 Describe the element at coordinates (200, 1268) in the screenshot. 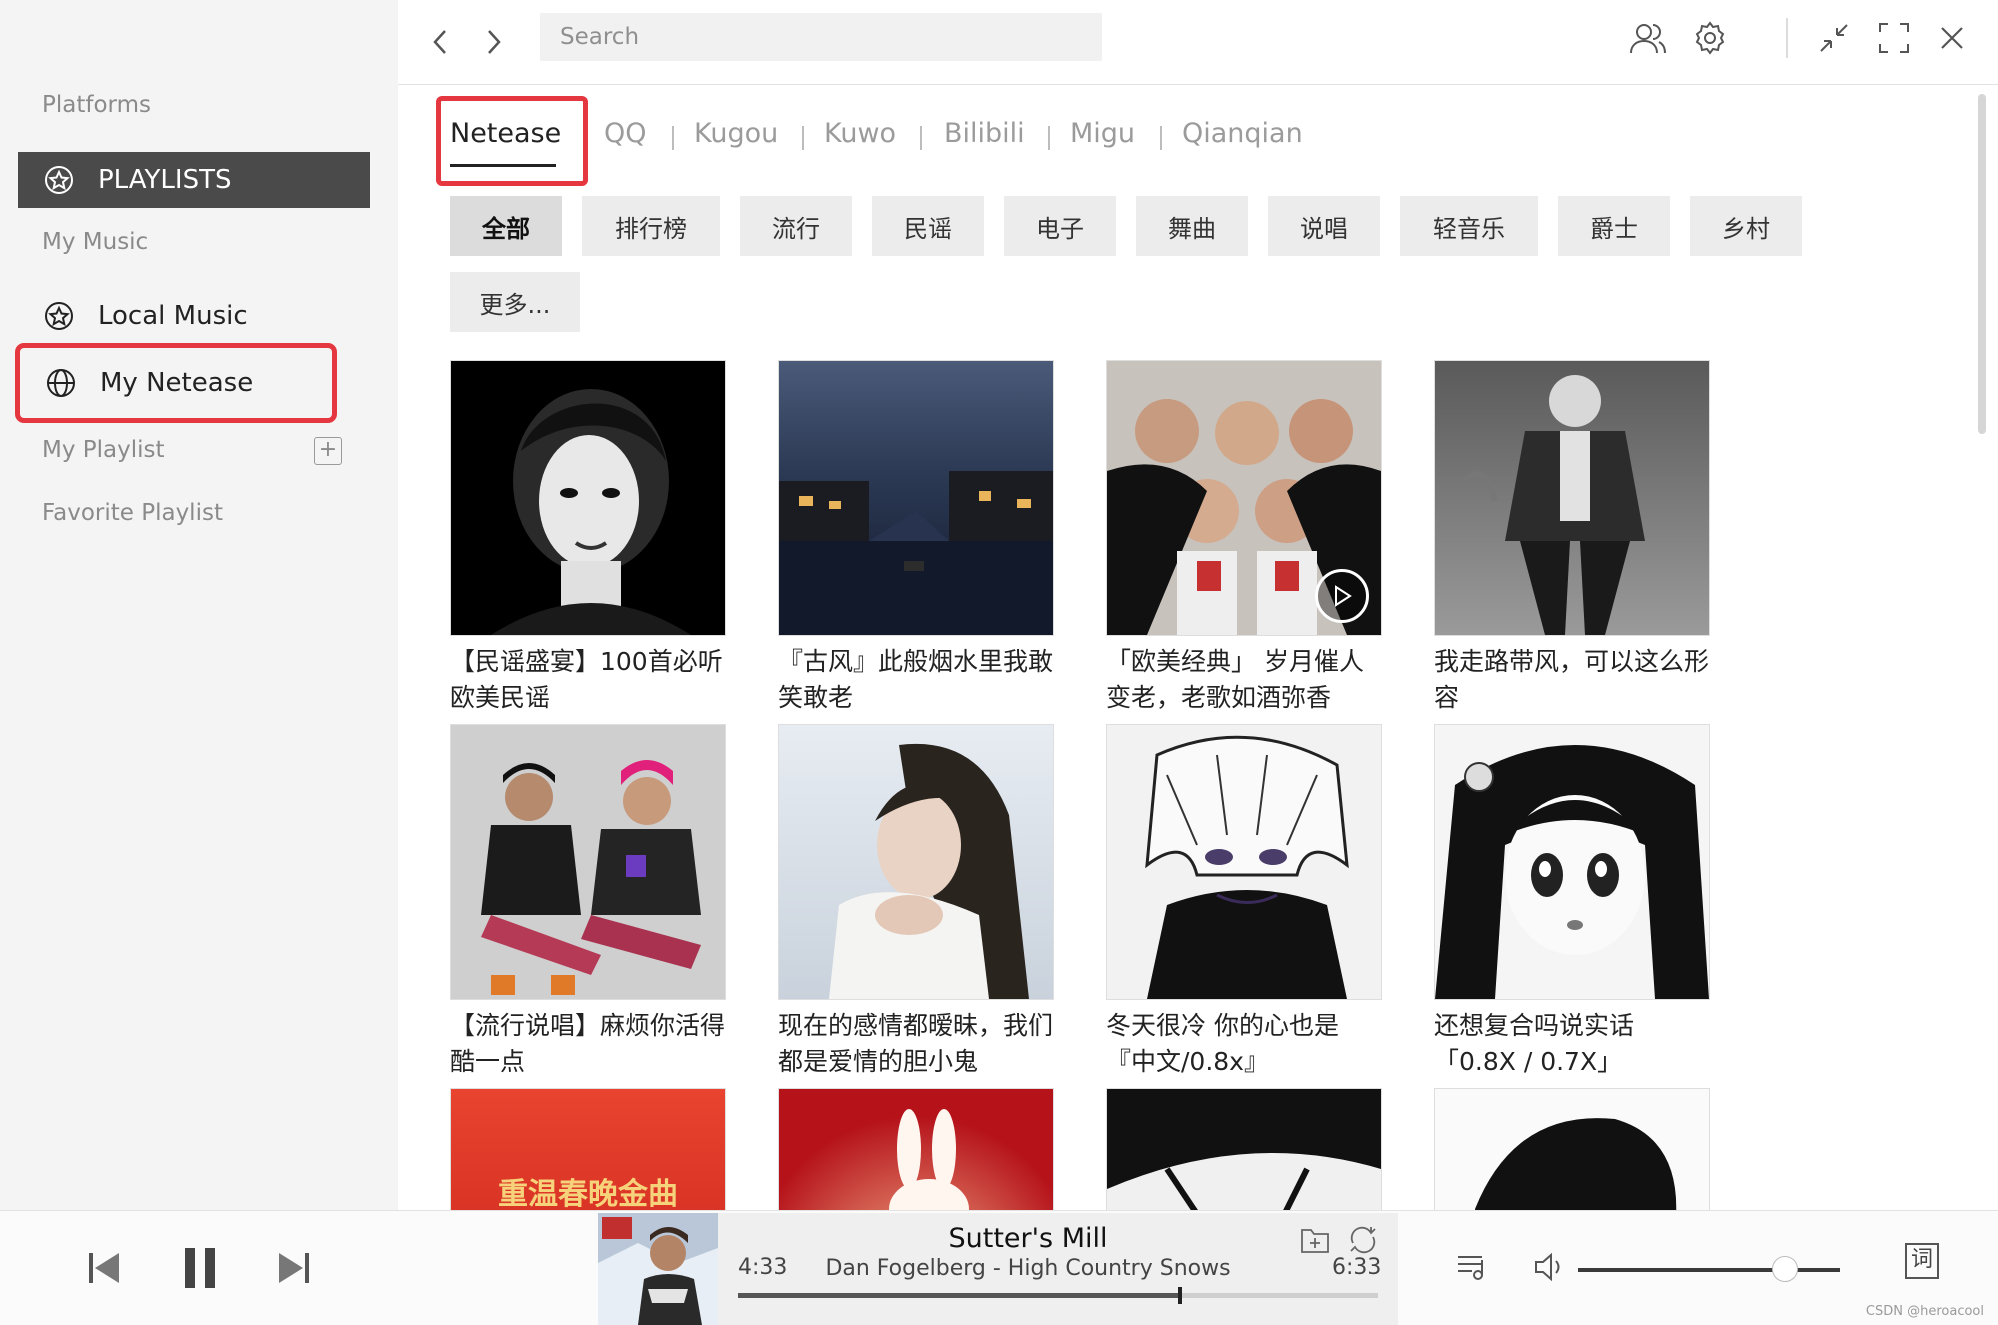

I see `pause-icon` at that location.